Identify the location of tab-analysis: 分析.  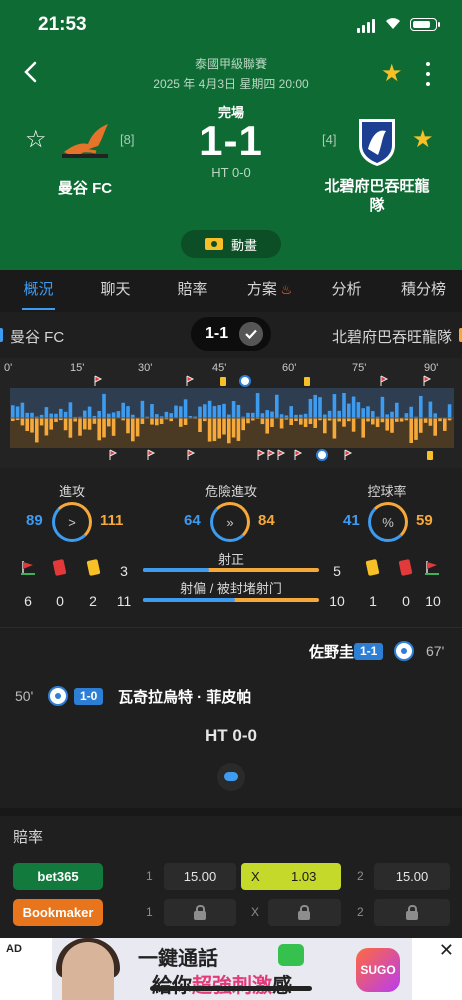
(346, 291).